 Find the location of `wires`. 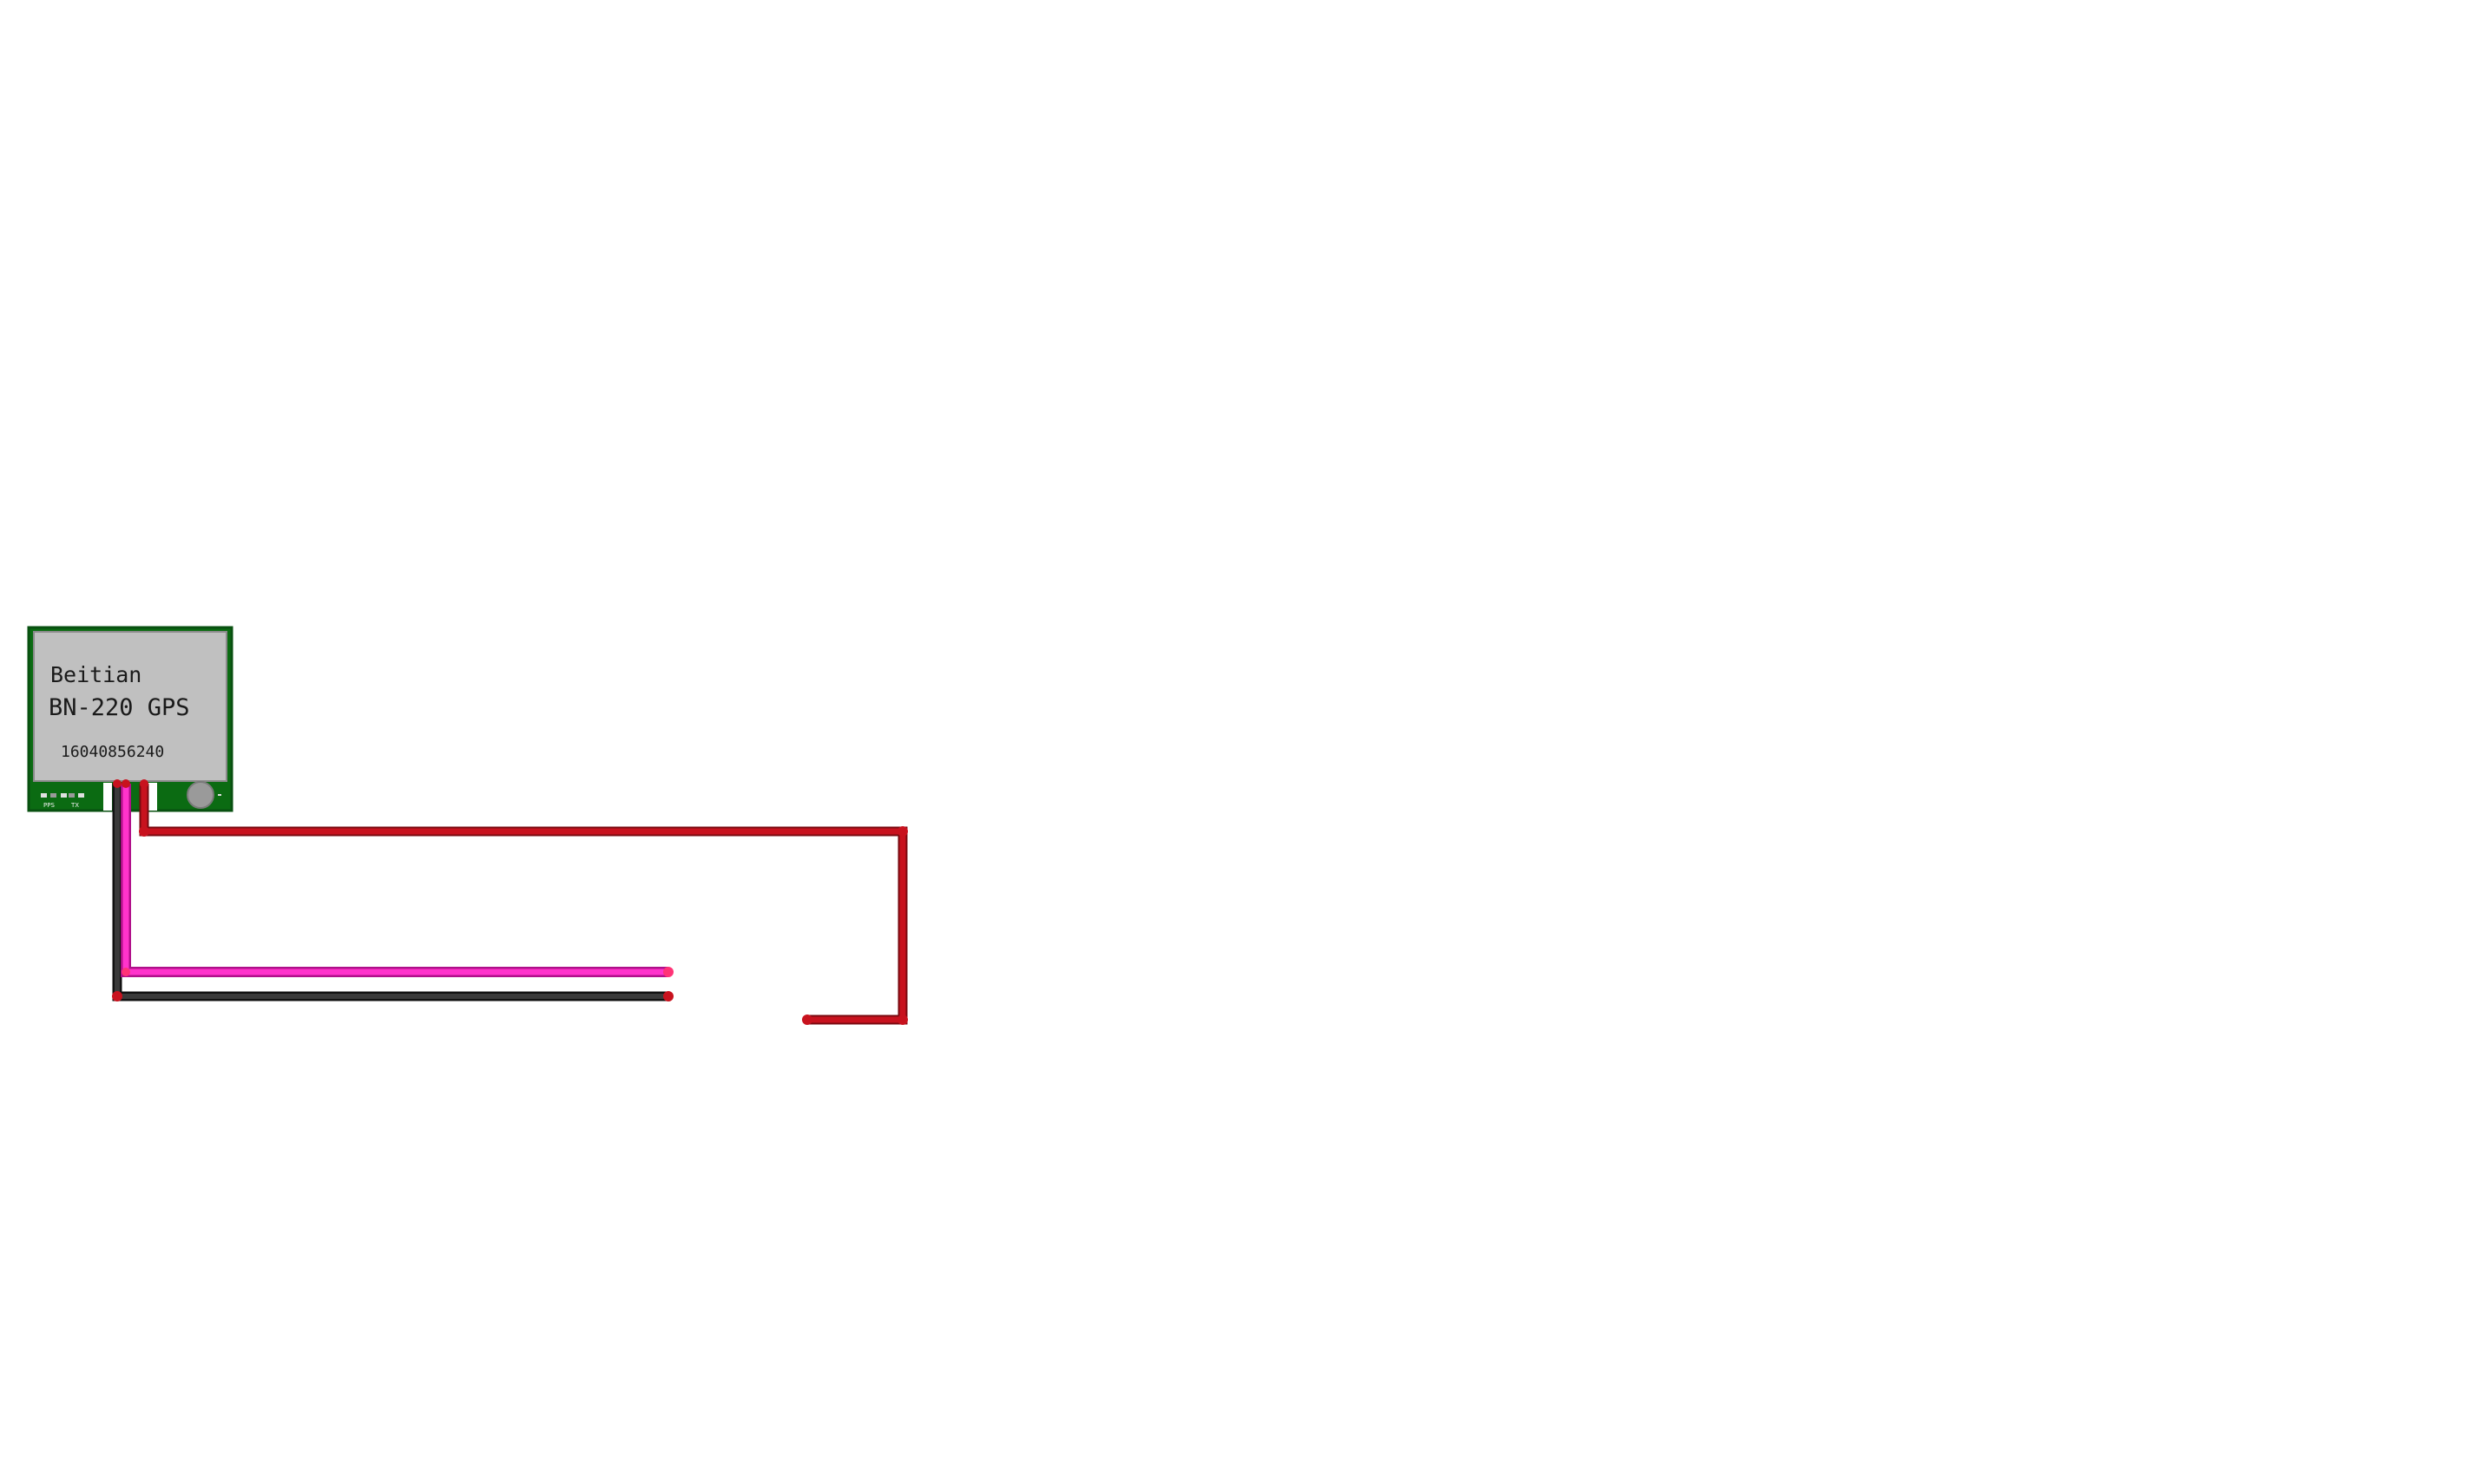

wires is located at coordinates (510, 902).